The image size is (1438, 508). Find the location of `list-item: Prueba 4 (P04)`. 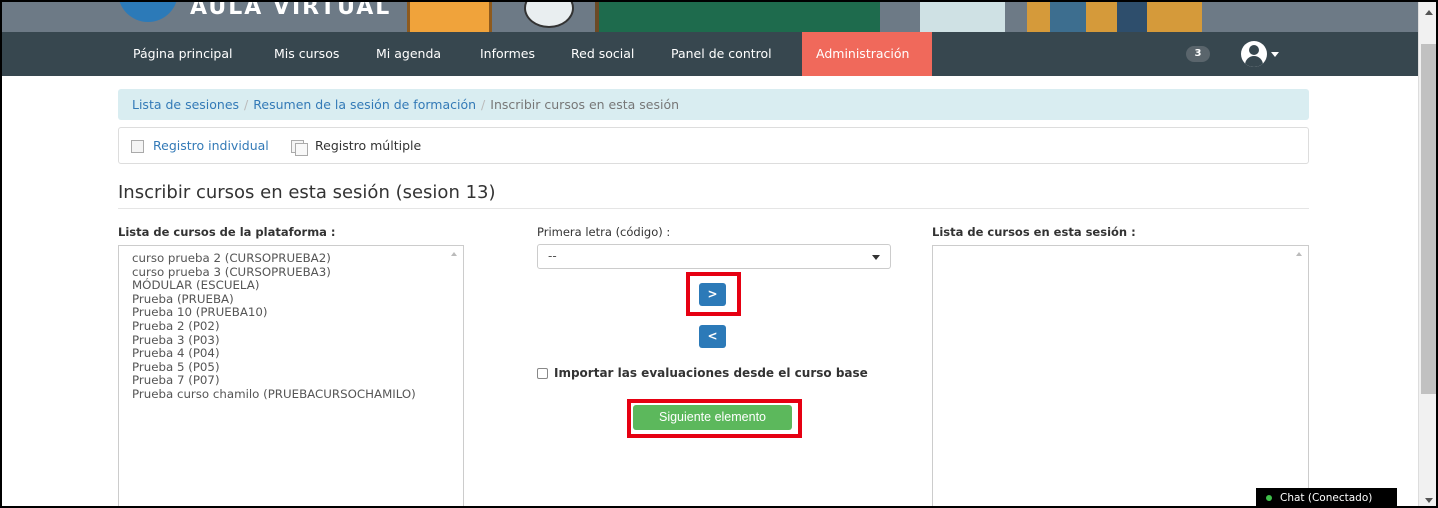

list-item: Prueba 4 (P04) is located at coordinates (297, 354).